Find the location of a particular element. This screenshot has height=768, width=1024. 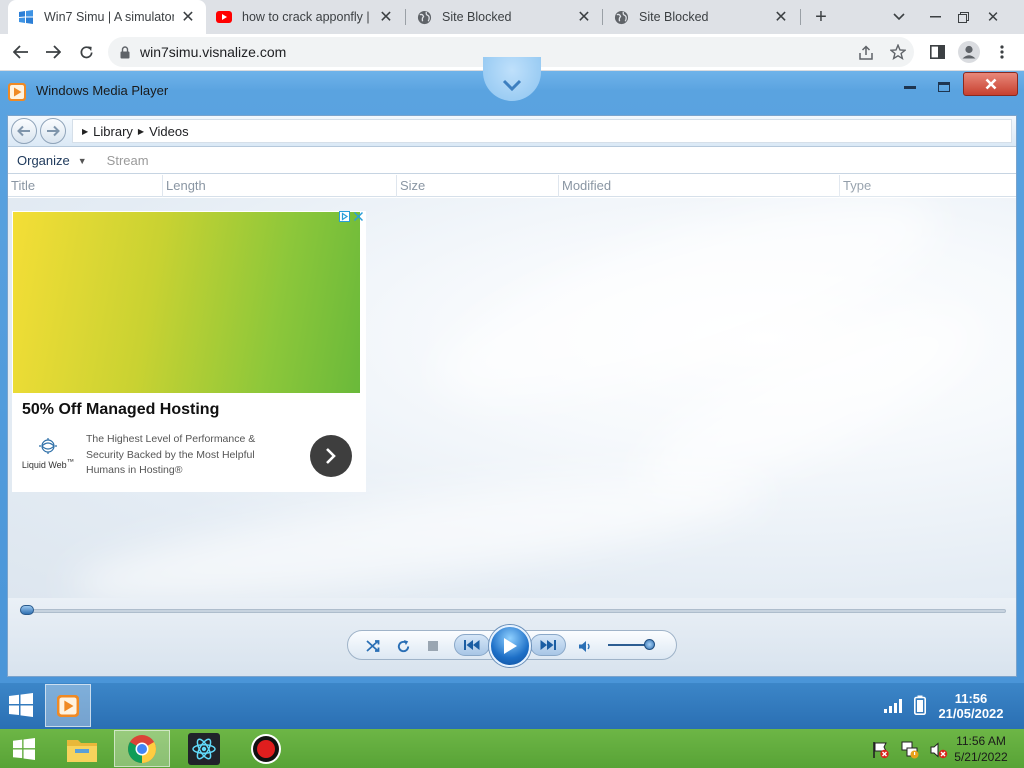

forward-button is located at coordinates (53, 52).